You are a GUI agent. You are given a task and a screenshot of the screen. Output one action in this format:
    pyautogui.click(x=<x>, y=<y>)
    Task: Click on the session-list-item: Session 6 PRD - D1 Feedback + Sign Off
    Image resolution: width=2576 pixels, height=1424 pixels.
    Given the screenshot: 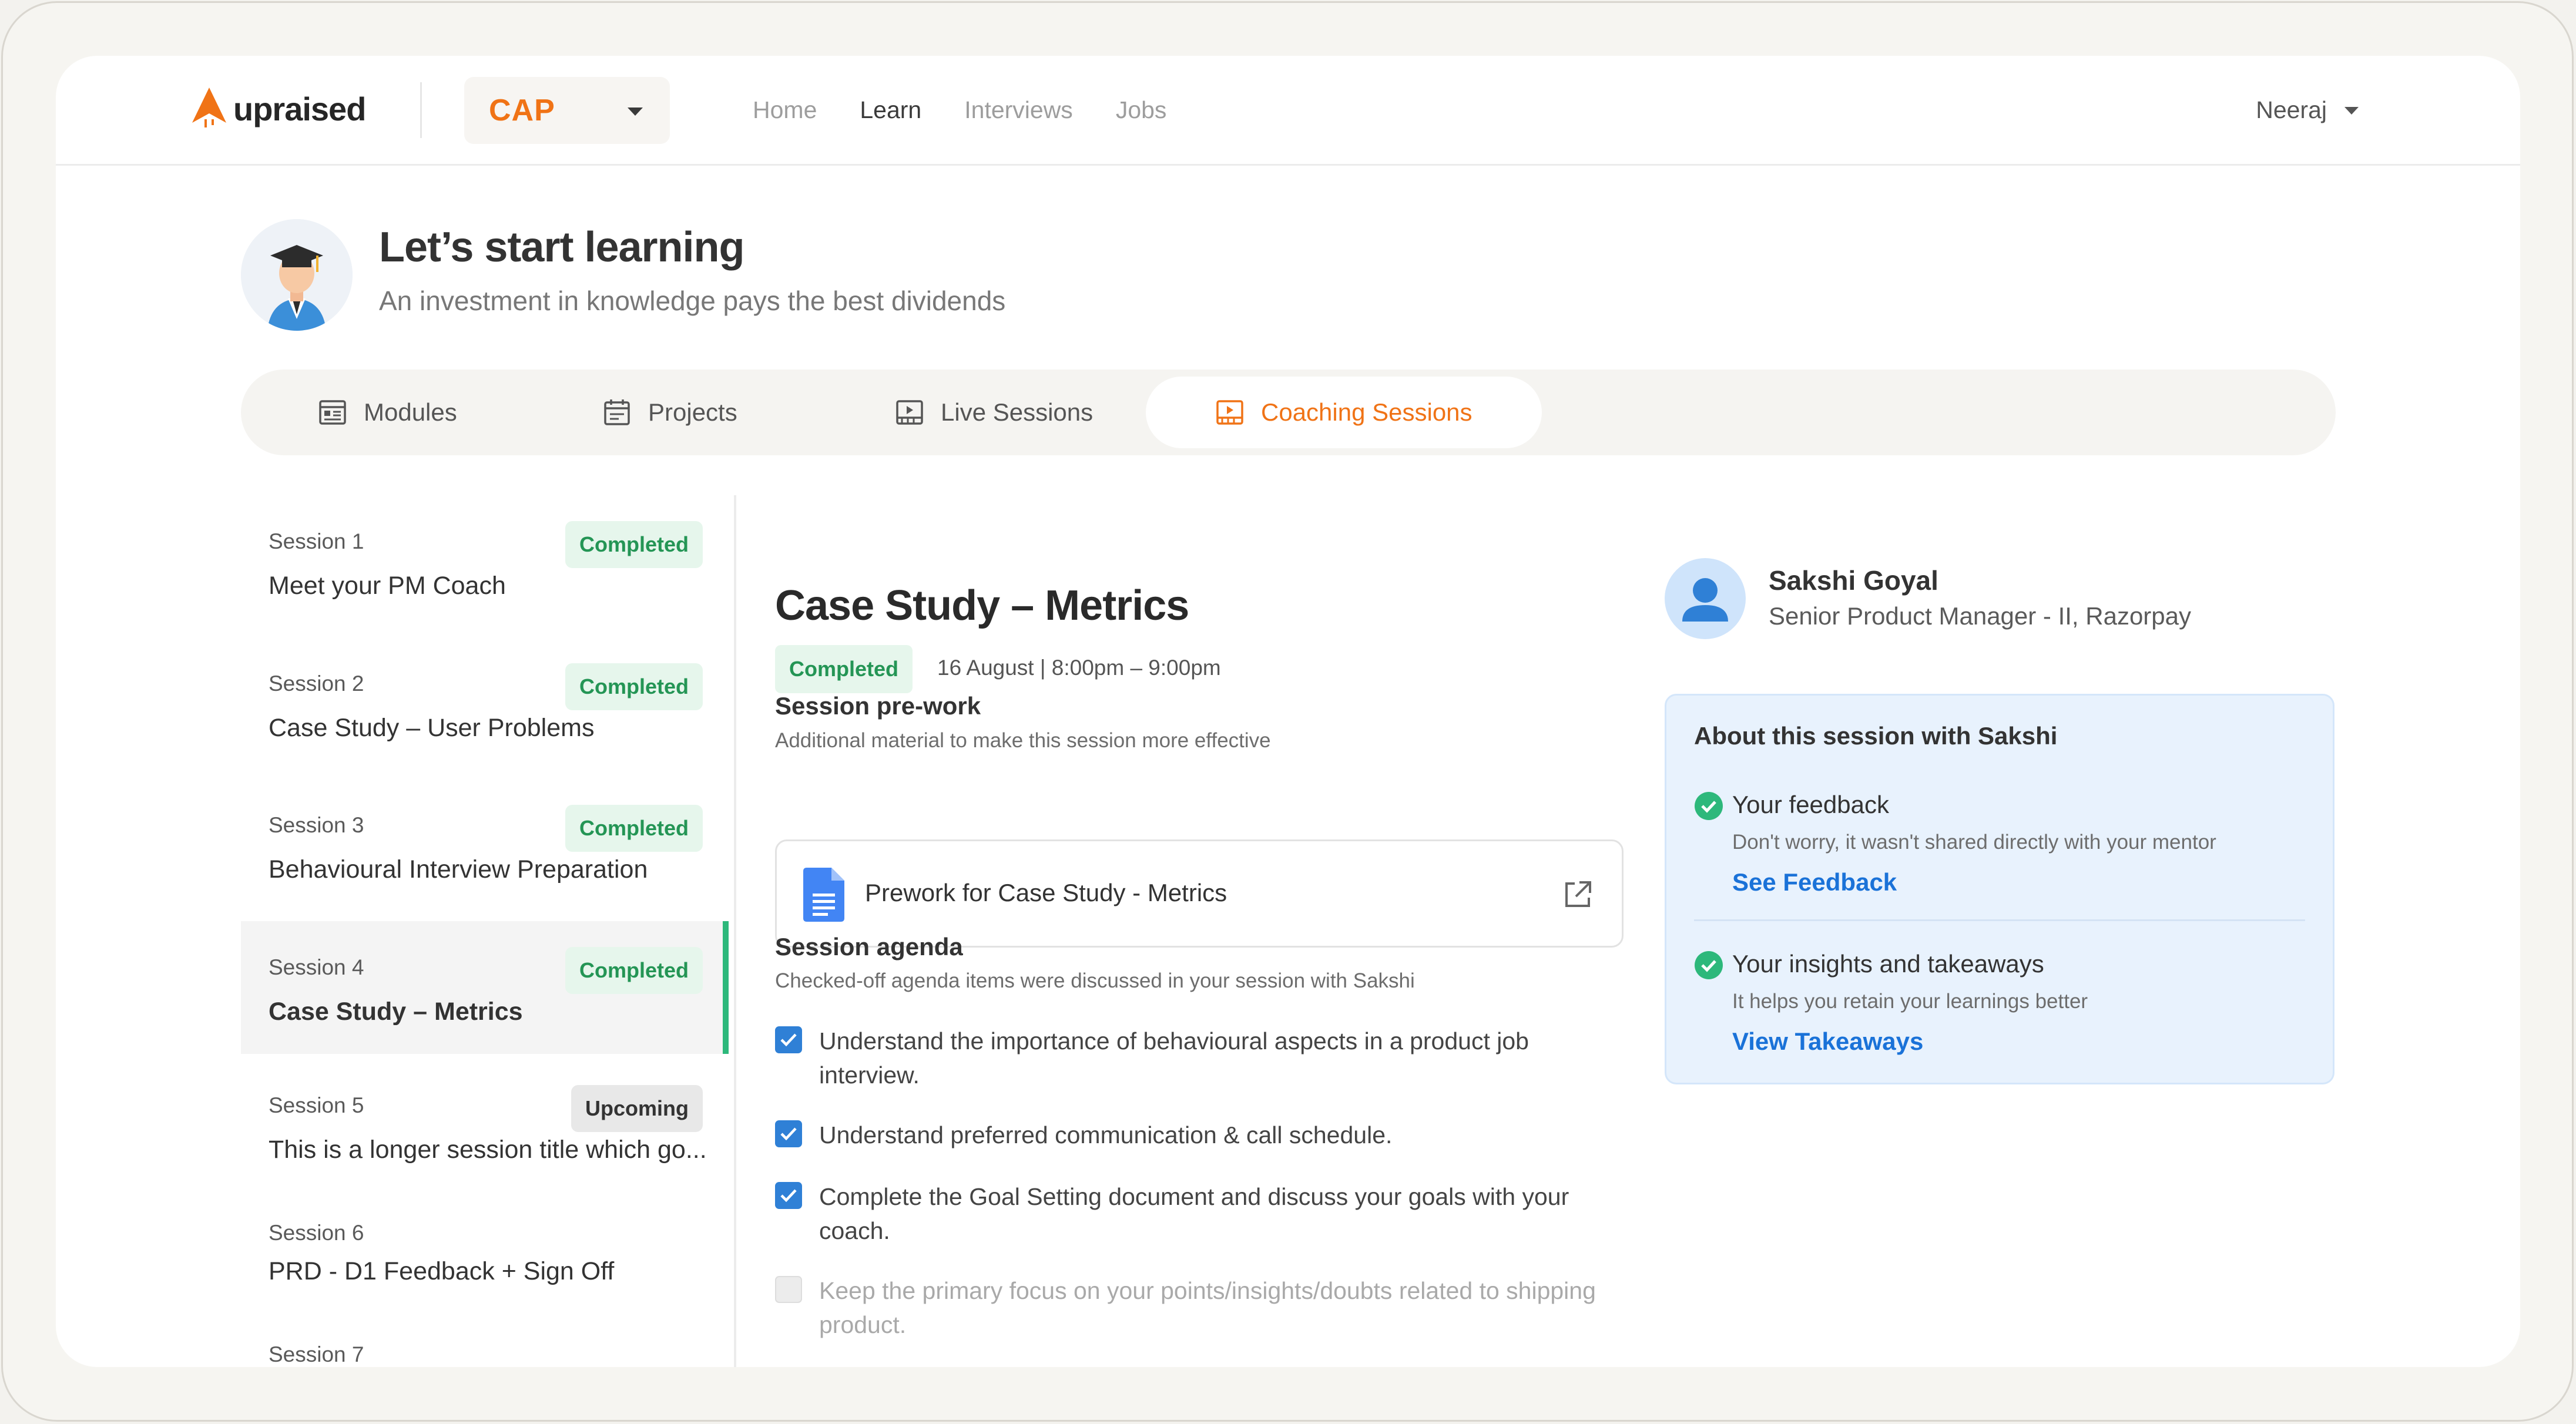 What is the action you would take?
    pyautogui.click(x=485, y=1253)
    